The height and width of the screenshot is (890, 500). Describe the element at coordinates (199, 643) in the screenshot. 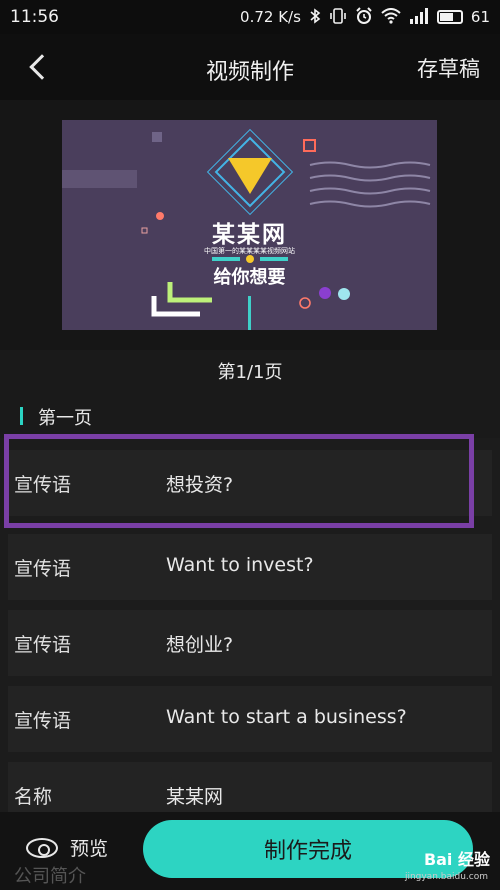

I see `field-value: 想创业?` at that location.